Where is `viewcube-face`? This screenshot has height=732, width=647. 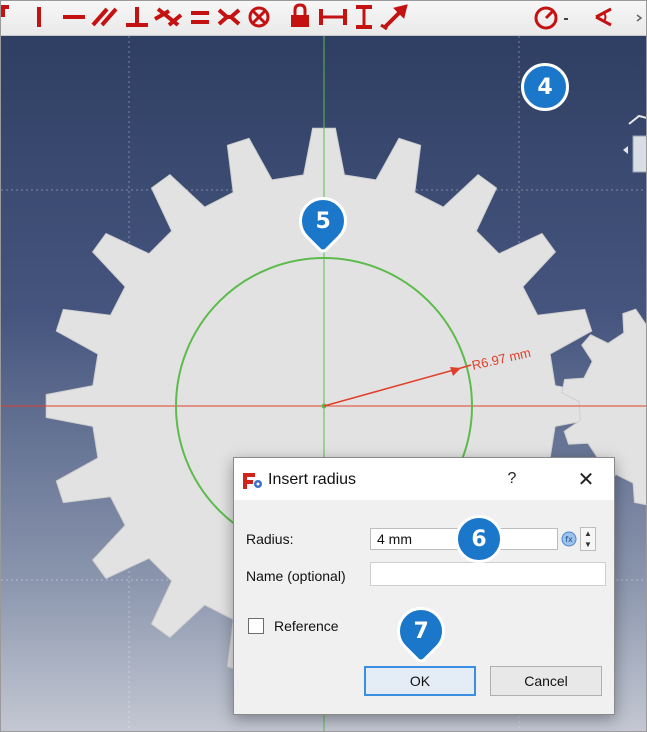 viewcube-face is located at coordinates (639, 154).